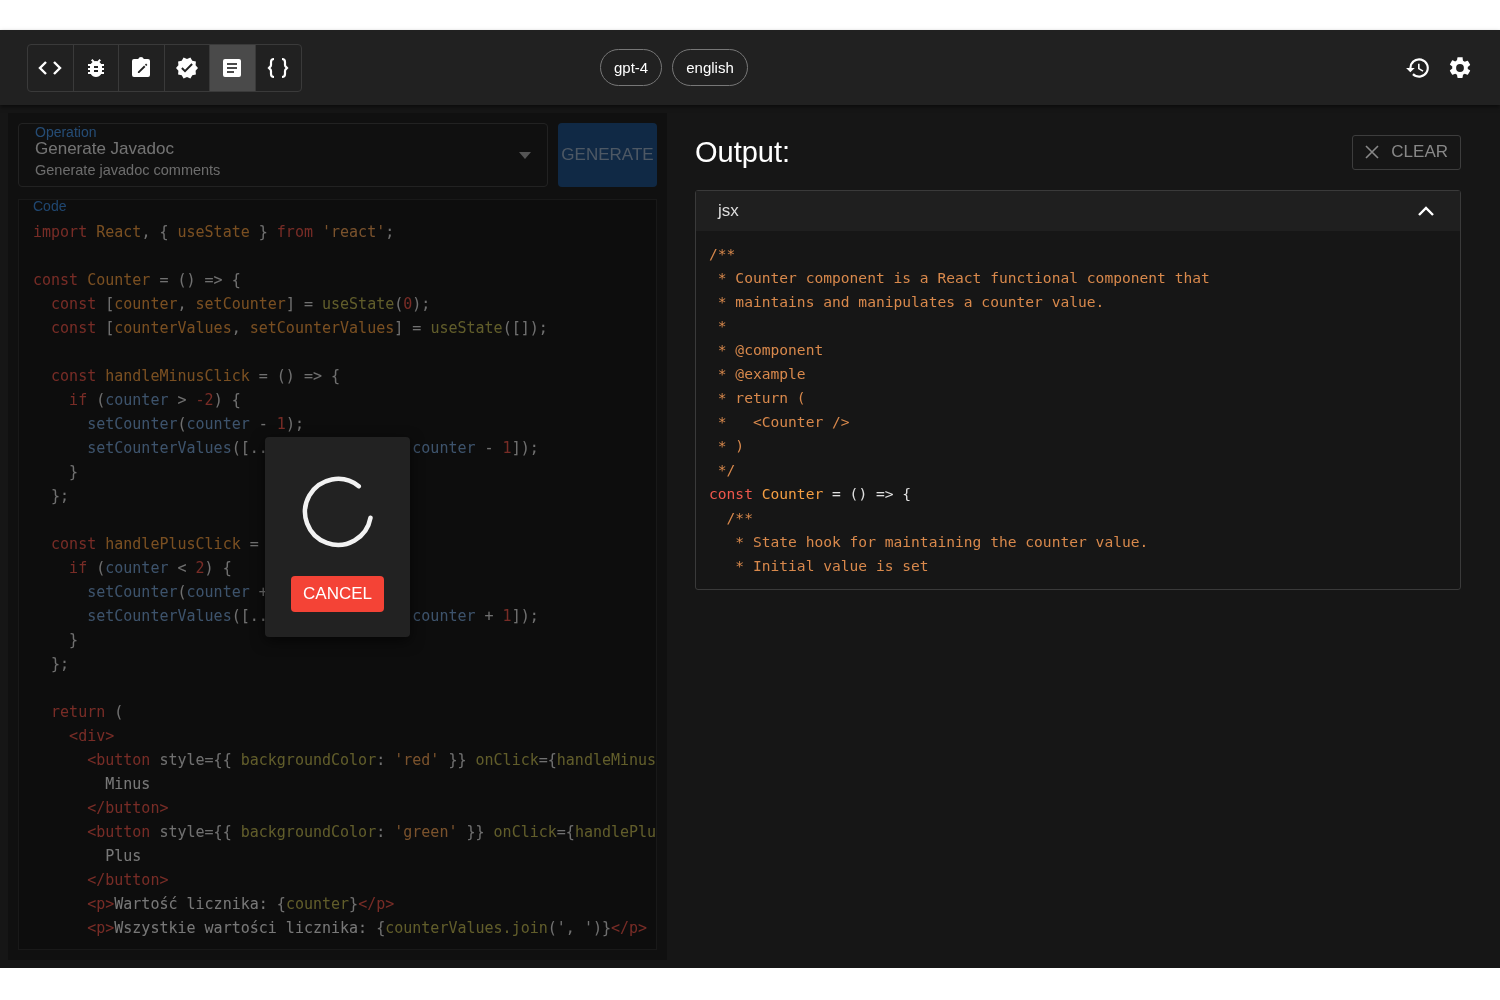 This screenshot has width=1500, height=1000. Describe the element at coordinates (195, 424) in the screenshot. I see `code-line: setCounter(counter - 1);` at that location.